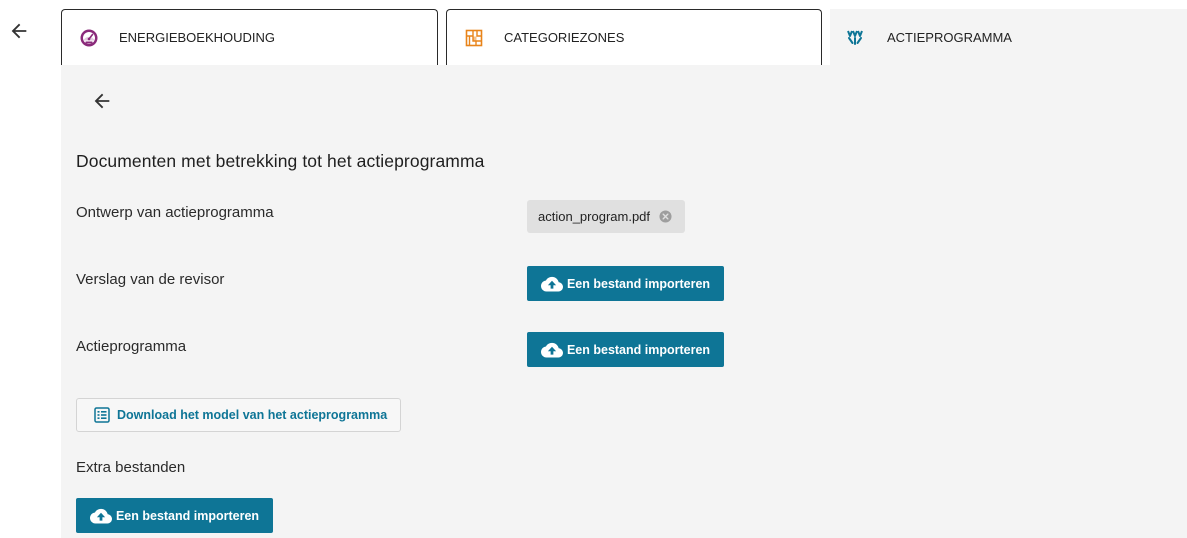  Describe the element at coordinates (175, 212) in the screenshot. I see `row-label-ontwerp: Ontwerp van actieprogramma` at that location.